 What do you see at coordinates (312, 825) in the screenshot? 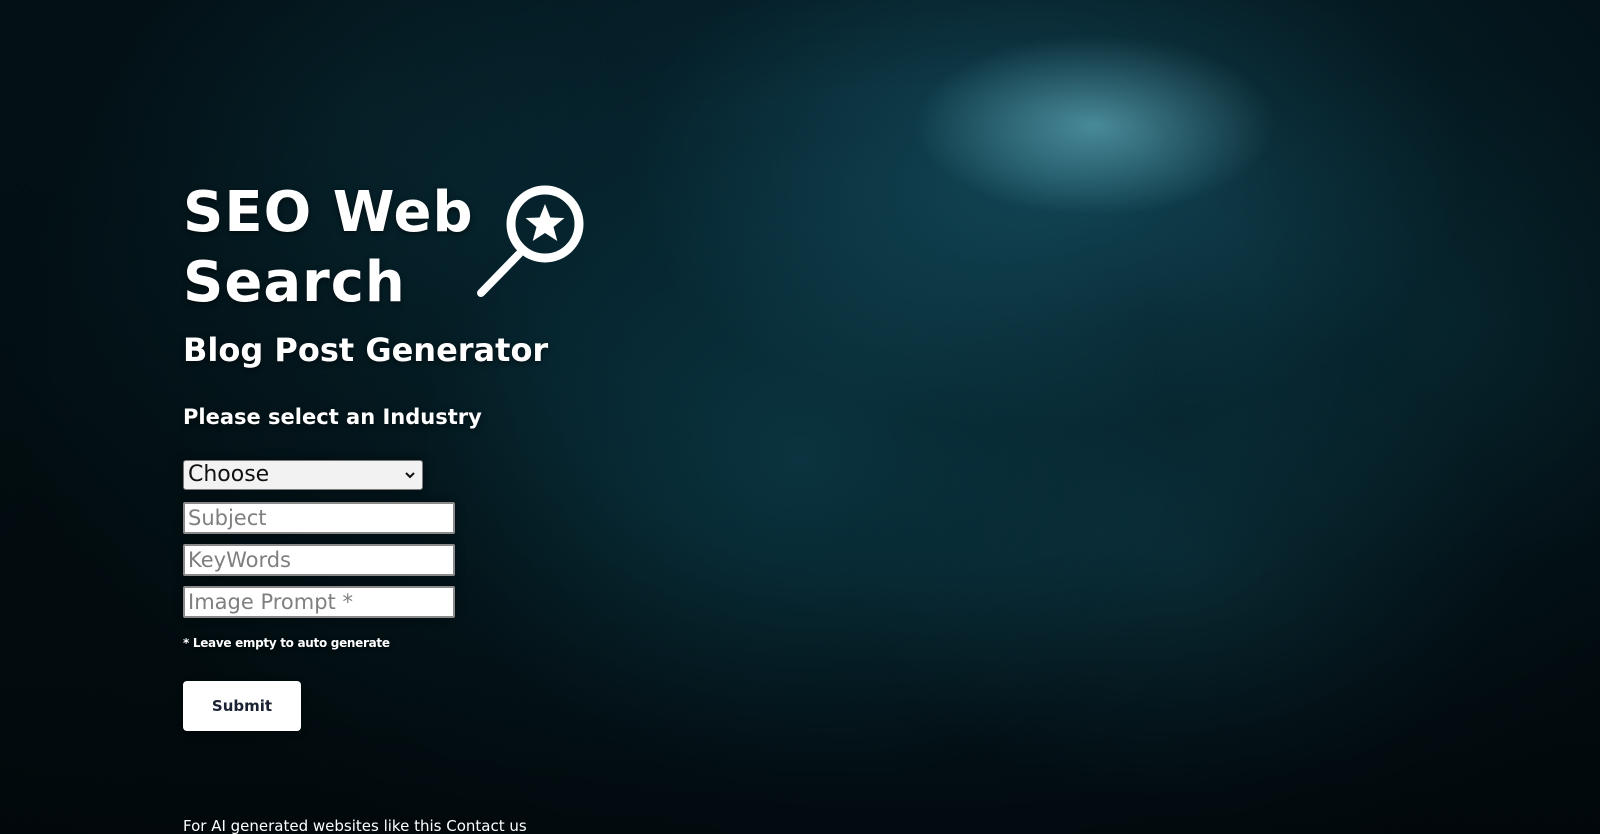
I see `footer-text: For AI generated websites like this` at bounding box center [312, 825].